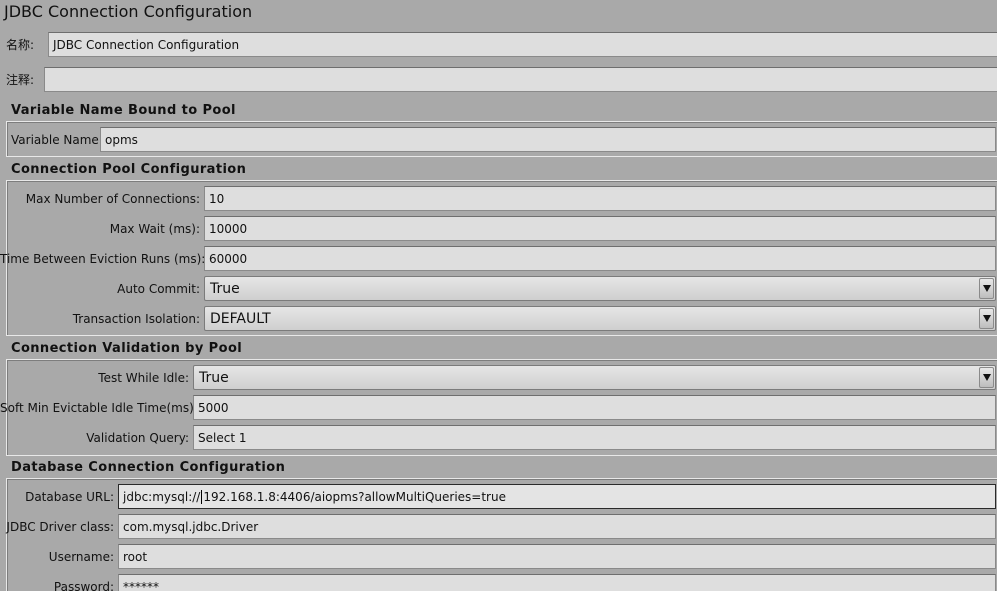 The image size is (997, 591). Describe the element at coordinates (600, 228) in the screenshot. I see `max-wait-input: 10000` at that location.